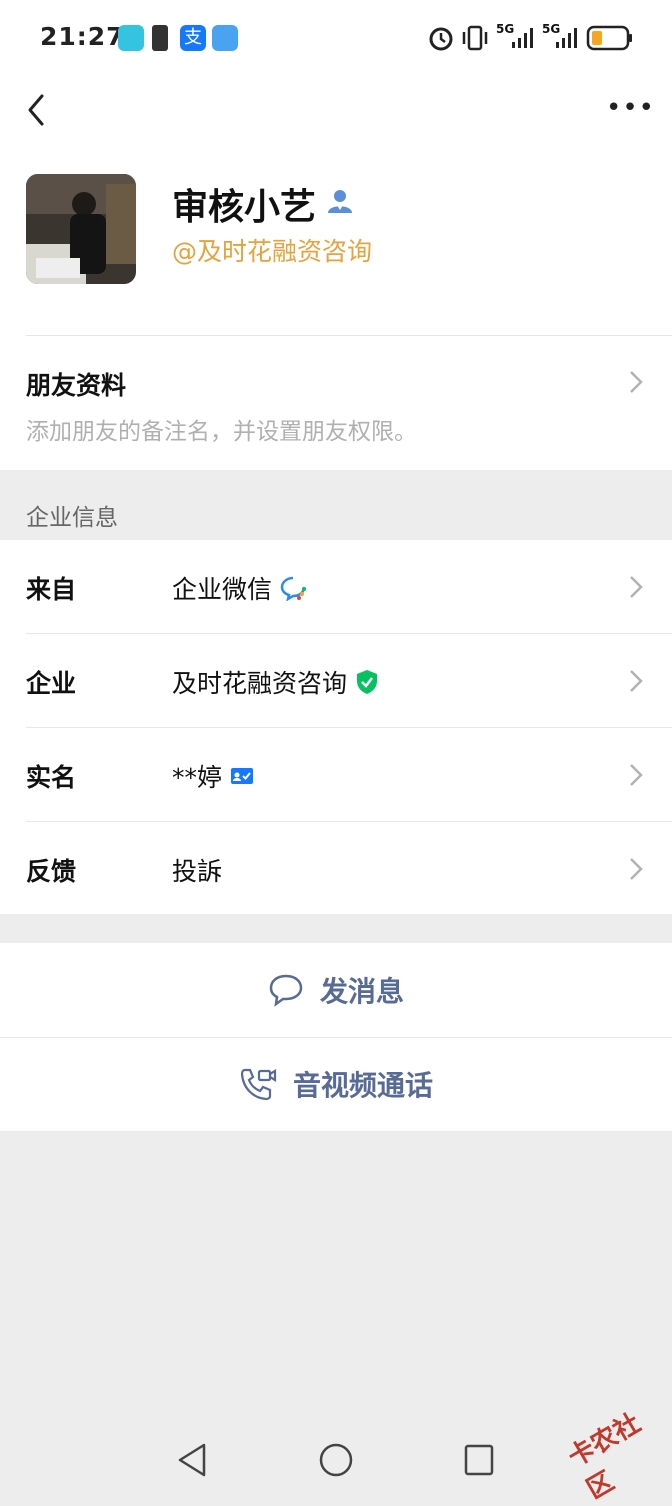 This screenshot has height=1506, width=672. Describe the element at coordinates (38, 110) in the screenshot. I see `back-arrow-icon` at that location.